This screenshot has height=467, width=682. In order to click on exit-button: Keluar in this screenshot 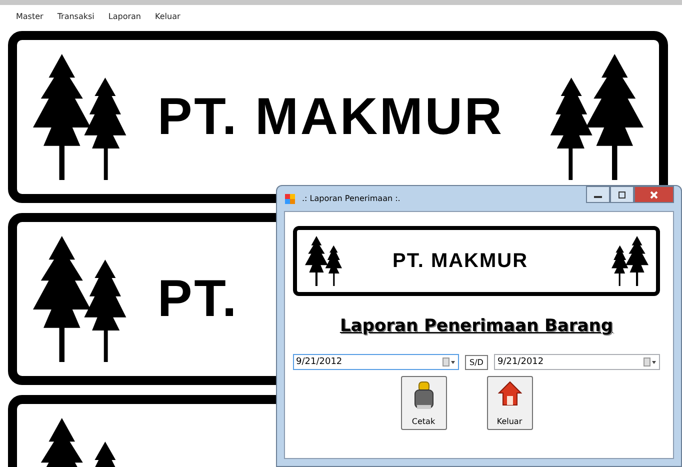, I will do `click(509, 403)`.